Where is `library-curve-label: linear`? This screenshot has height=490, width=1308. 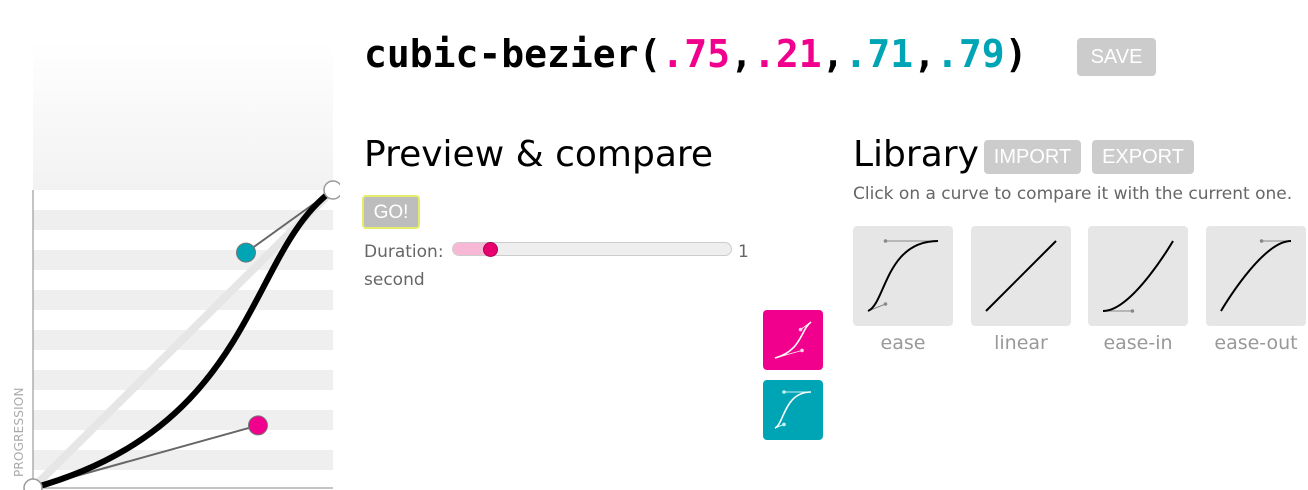 library-curve-label: linear is located at coordinates (1021, 343).